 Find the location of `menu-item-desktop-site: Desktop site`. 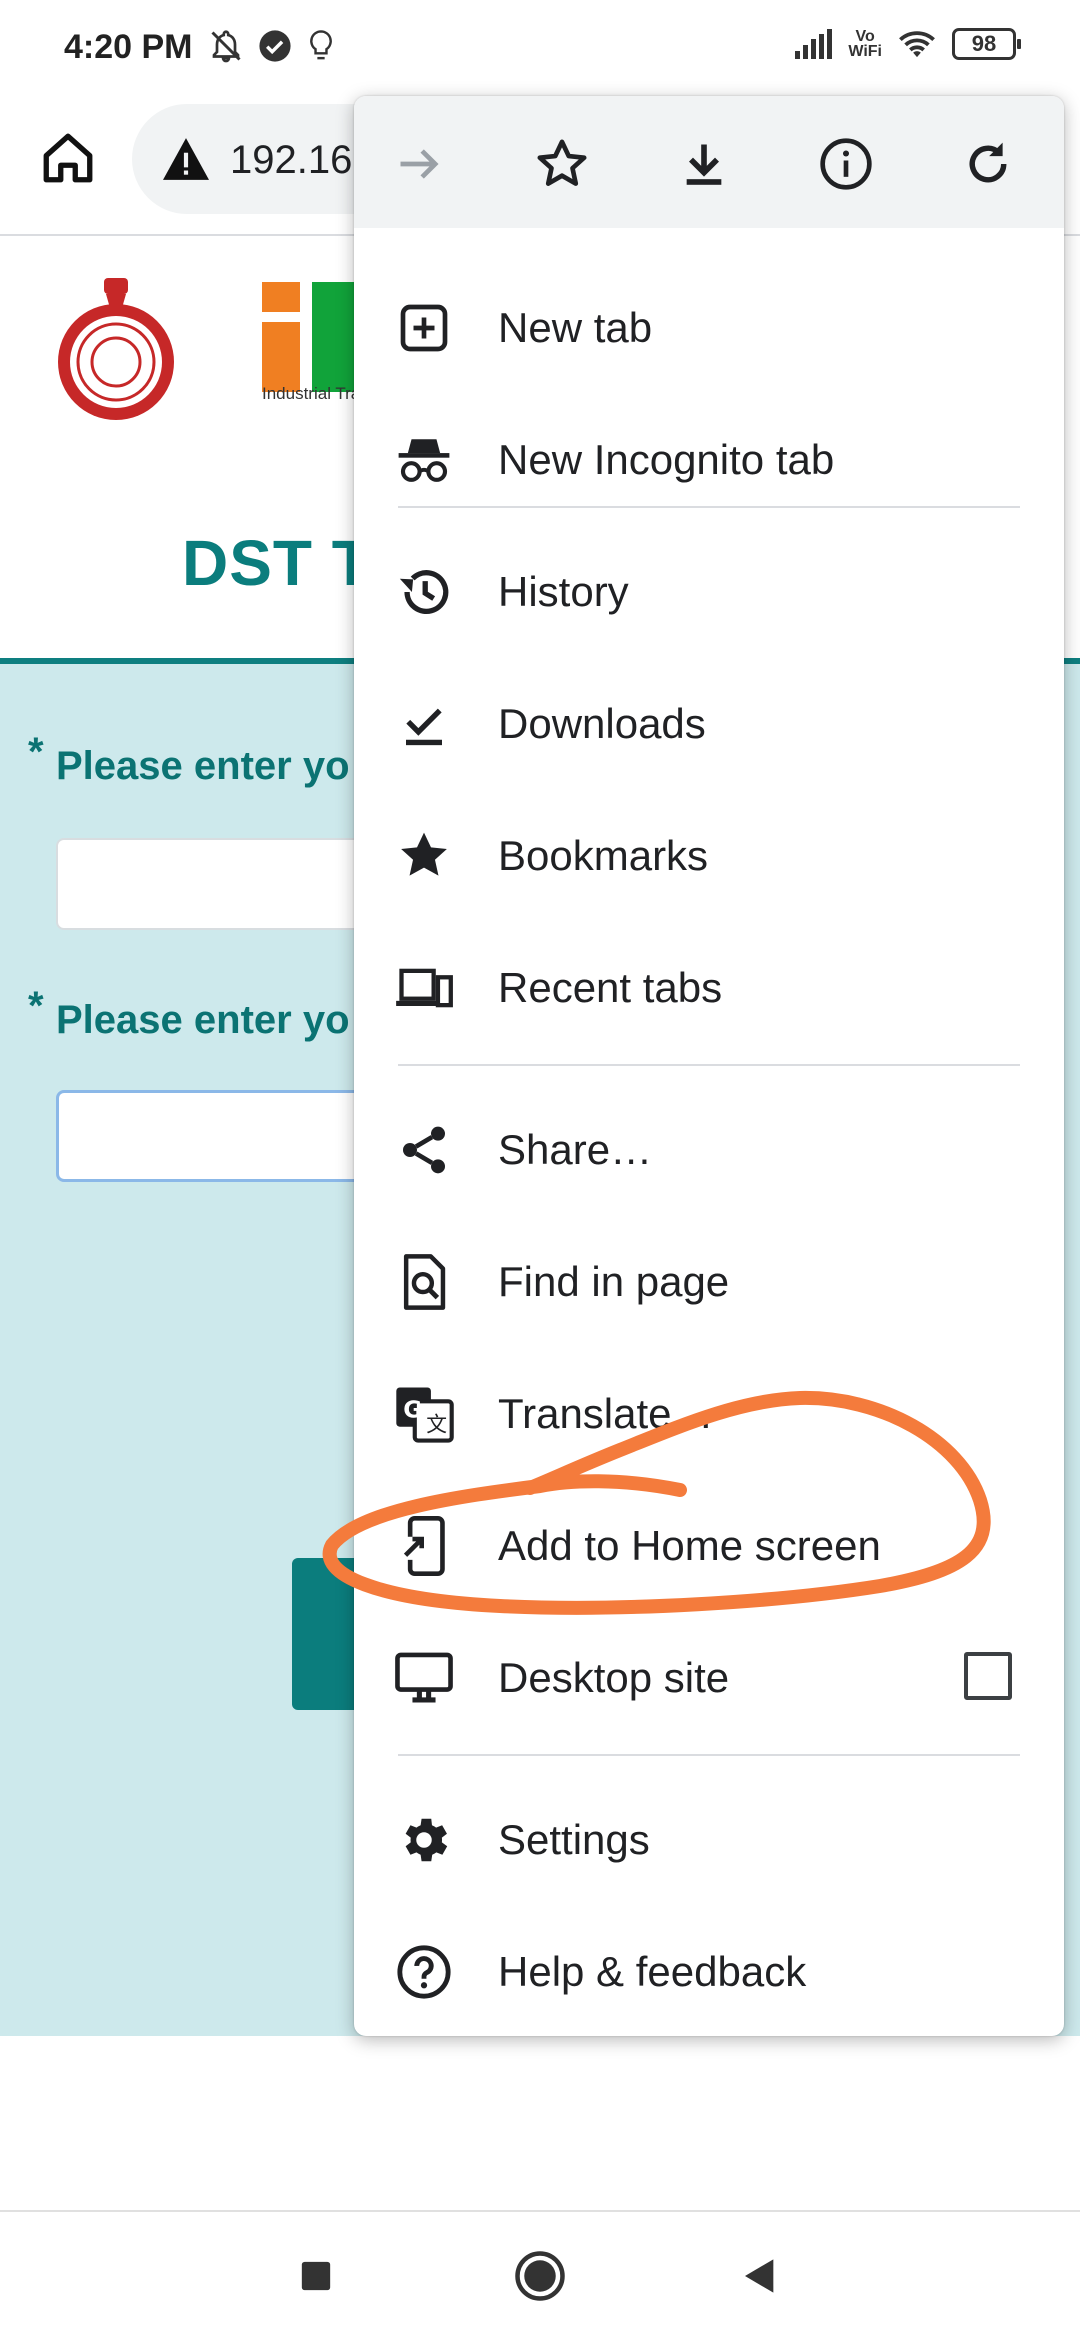

menu-item-desktop-site: Desktop site is located at coordinates (709, 1676).